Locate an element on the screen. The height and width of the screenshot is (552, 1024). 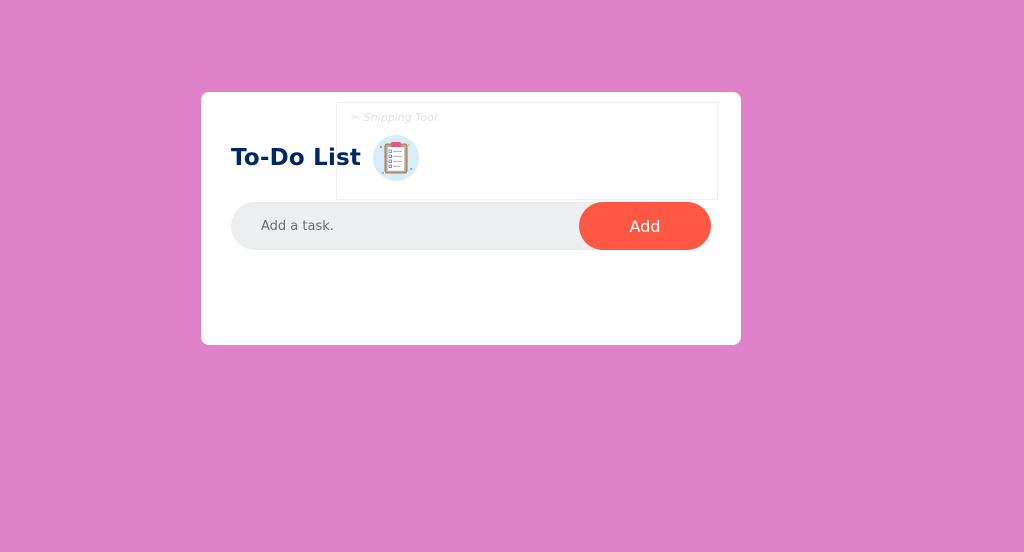
task-input is located at coordinates (401, 226).